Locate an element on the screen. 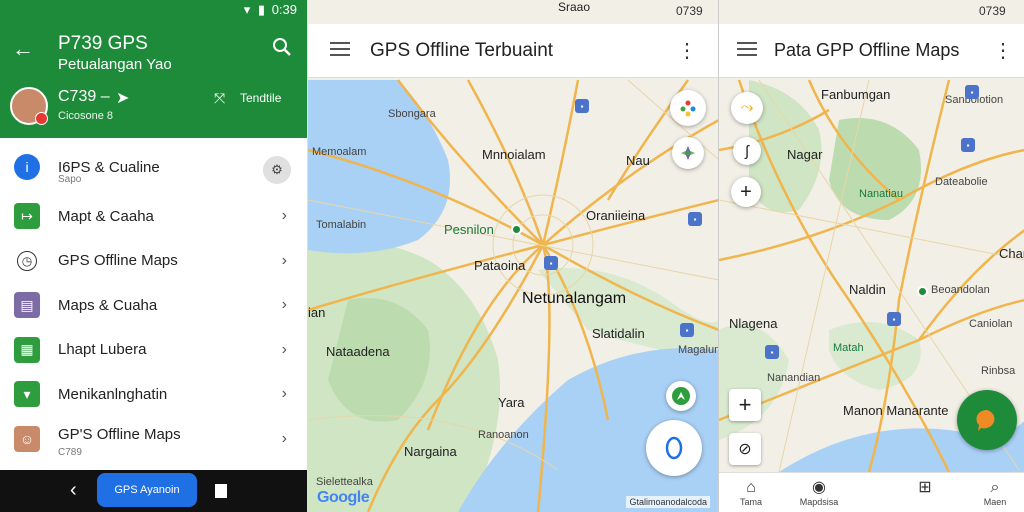  turn-icon: ʃ is located at coordinates (747, 151).